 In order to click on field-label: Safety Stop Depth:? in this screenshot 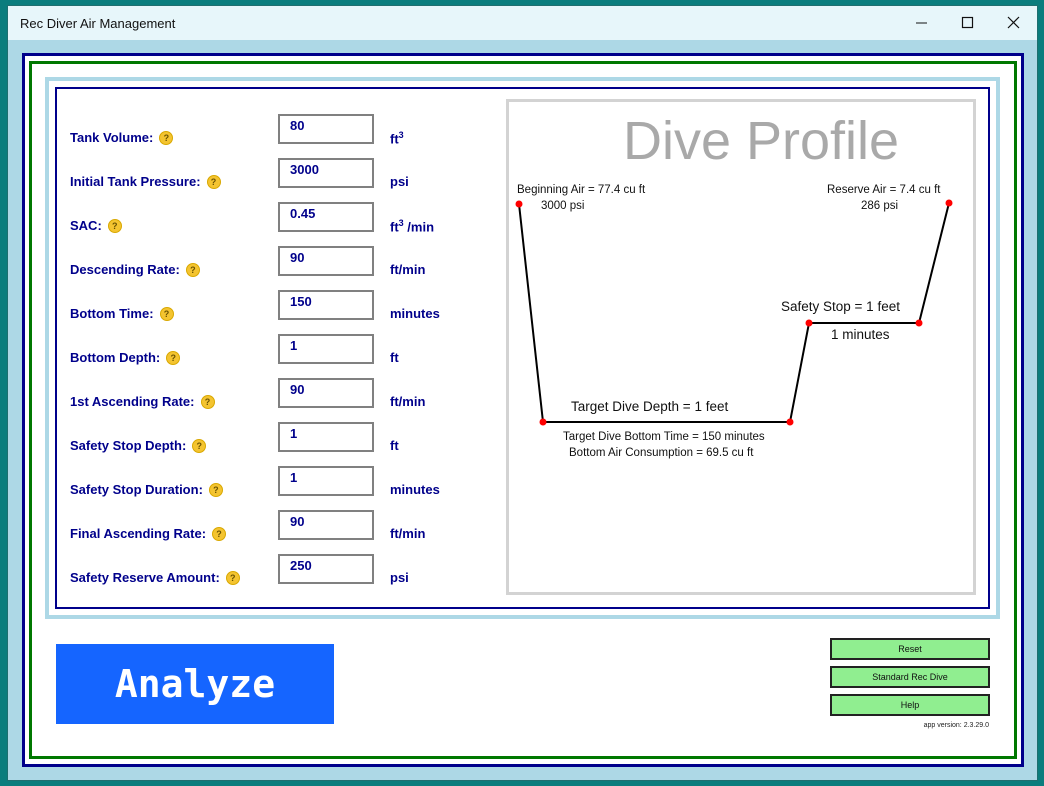, I will do `click(138, 446)`.